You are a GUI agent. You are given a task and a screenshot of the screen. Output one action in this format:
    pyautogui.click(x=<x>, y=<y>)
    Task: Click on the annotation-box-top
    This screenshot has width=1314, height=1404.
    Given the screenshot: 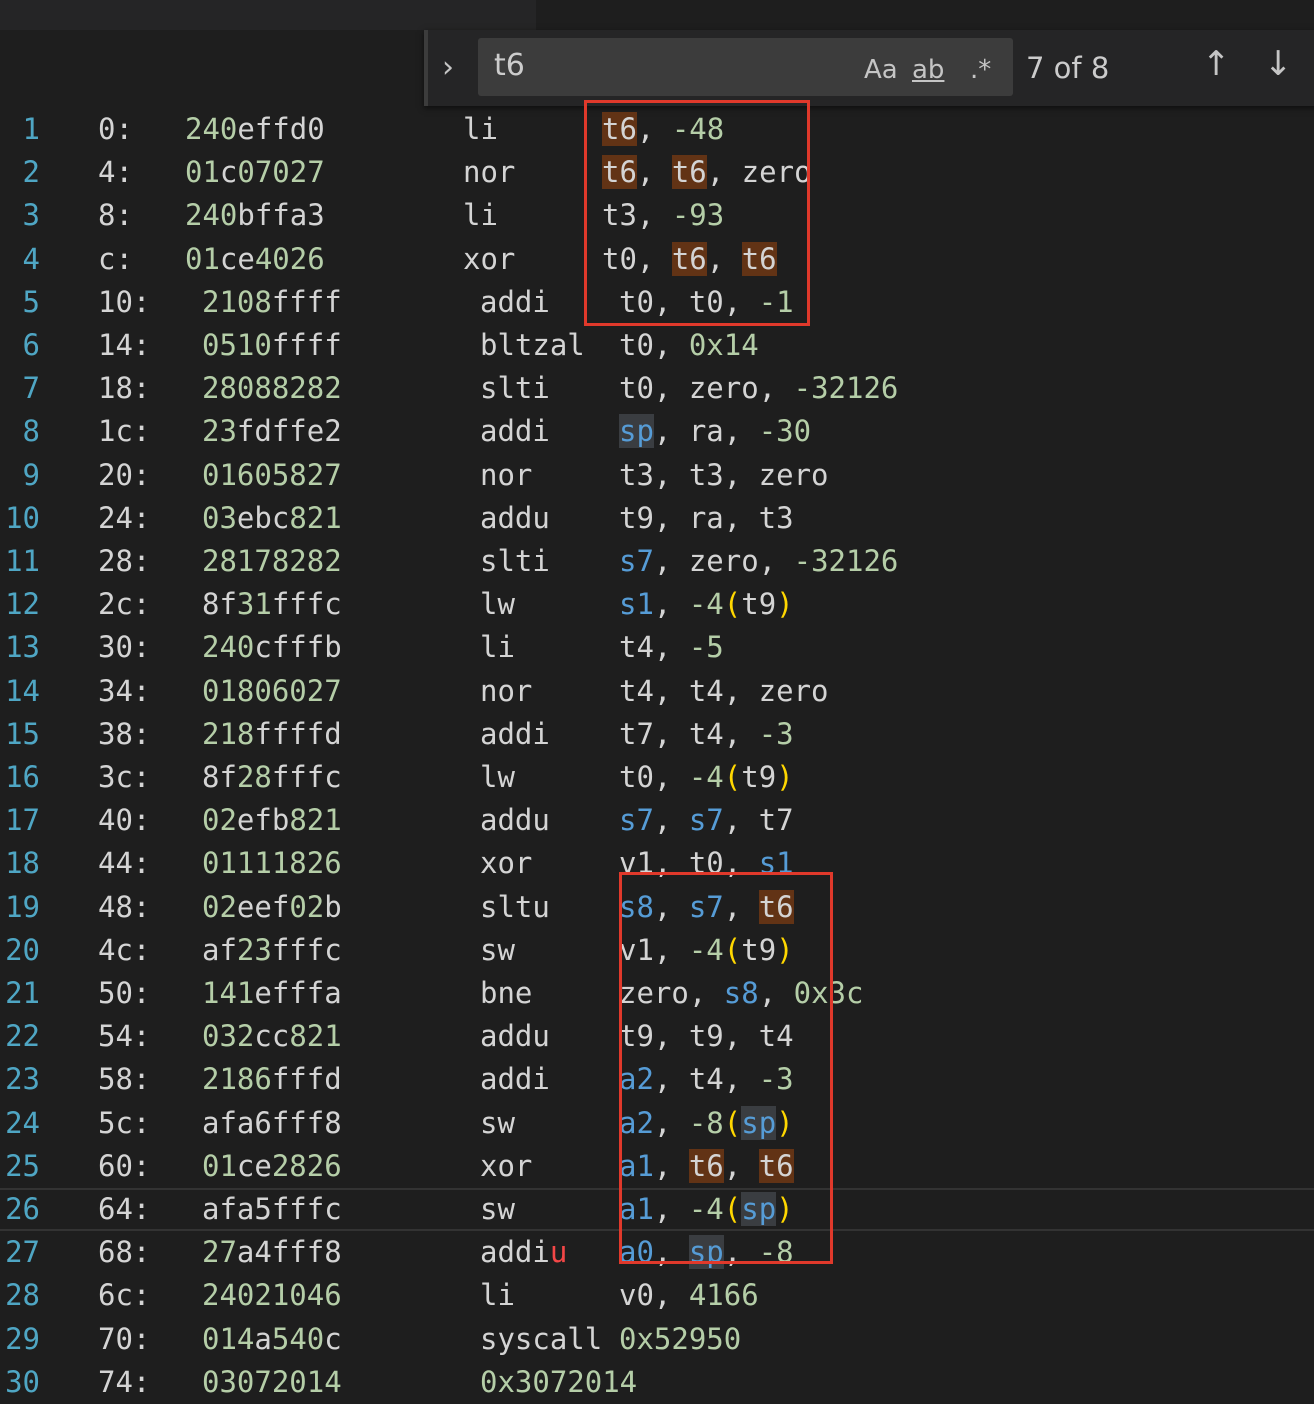 What is the action you would take?
    pyautogui.click(x=697, y=213)
    